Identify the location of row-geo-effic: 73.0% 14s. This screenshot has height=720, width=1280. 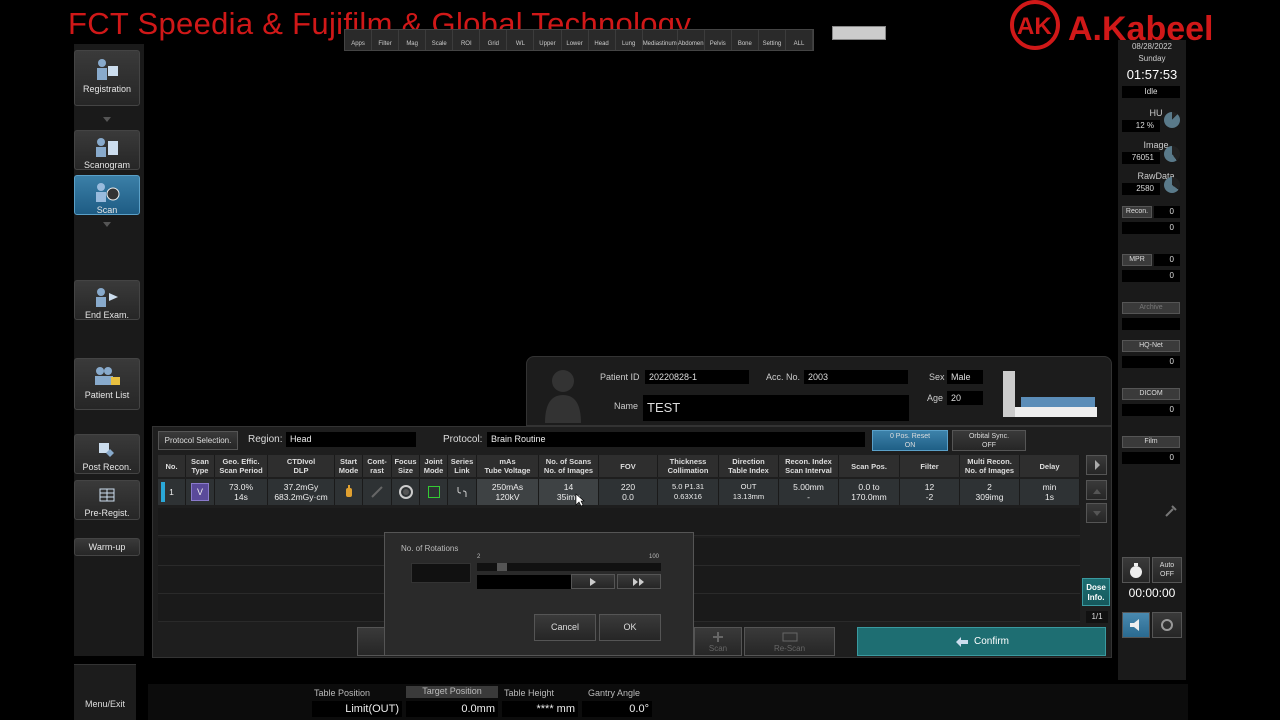
(241, 492).